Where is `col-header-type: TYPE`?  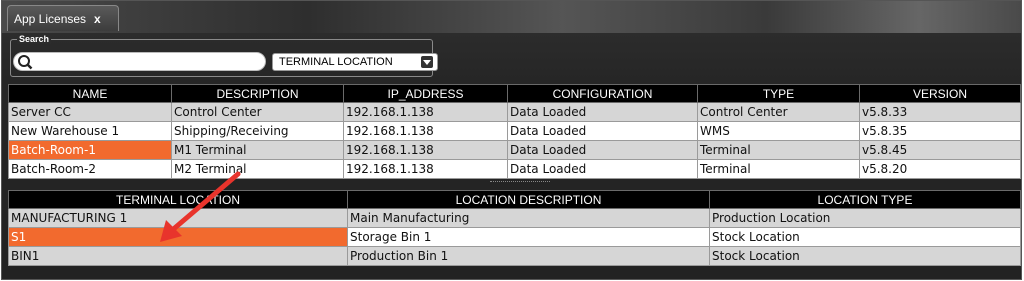 col-header-type: TYPE is located at coordinates (778, 93).